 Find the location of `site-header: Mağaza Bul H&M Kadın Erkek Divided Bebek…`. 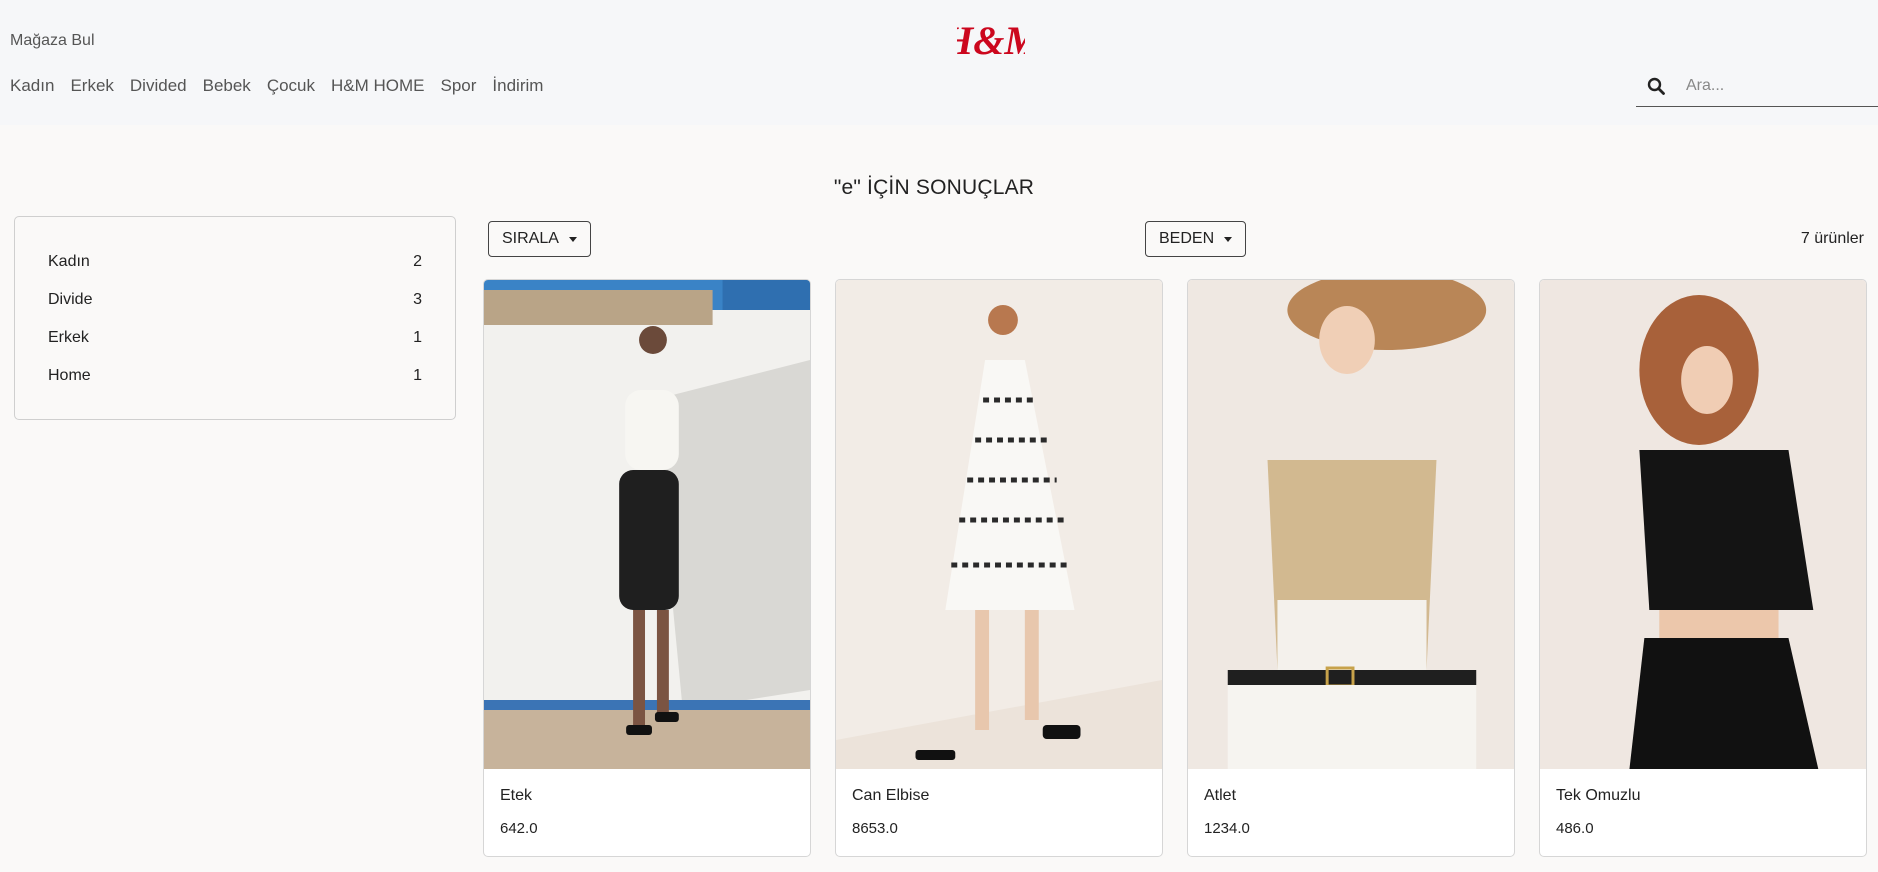

site-header: Mağaza Bul H&M Kadın Erkek Divided Bebek… is located at coordinates (939, 62).